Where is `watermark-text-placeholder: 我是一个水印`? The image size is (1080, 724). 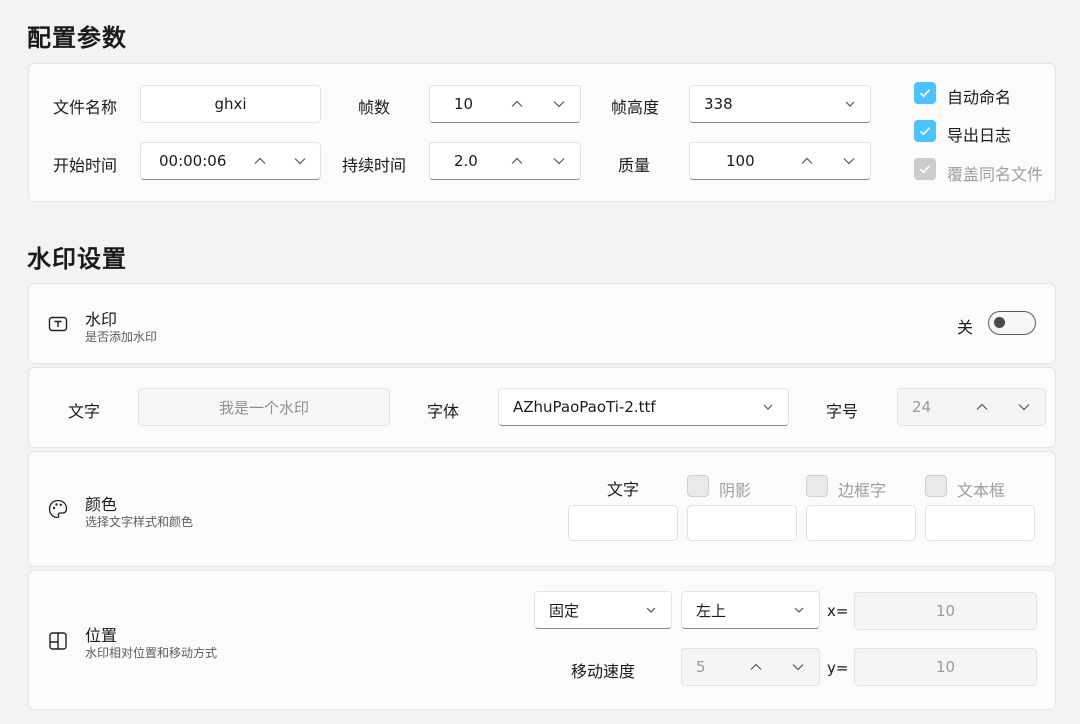
watermark-text-placeholder: 我是一个水印 is located at coordinates (263, 407).